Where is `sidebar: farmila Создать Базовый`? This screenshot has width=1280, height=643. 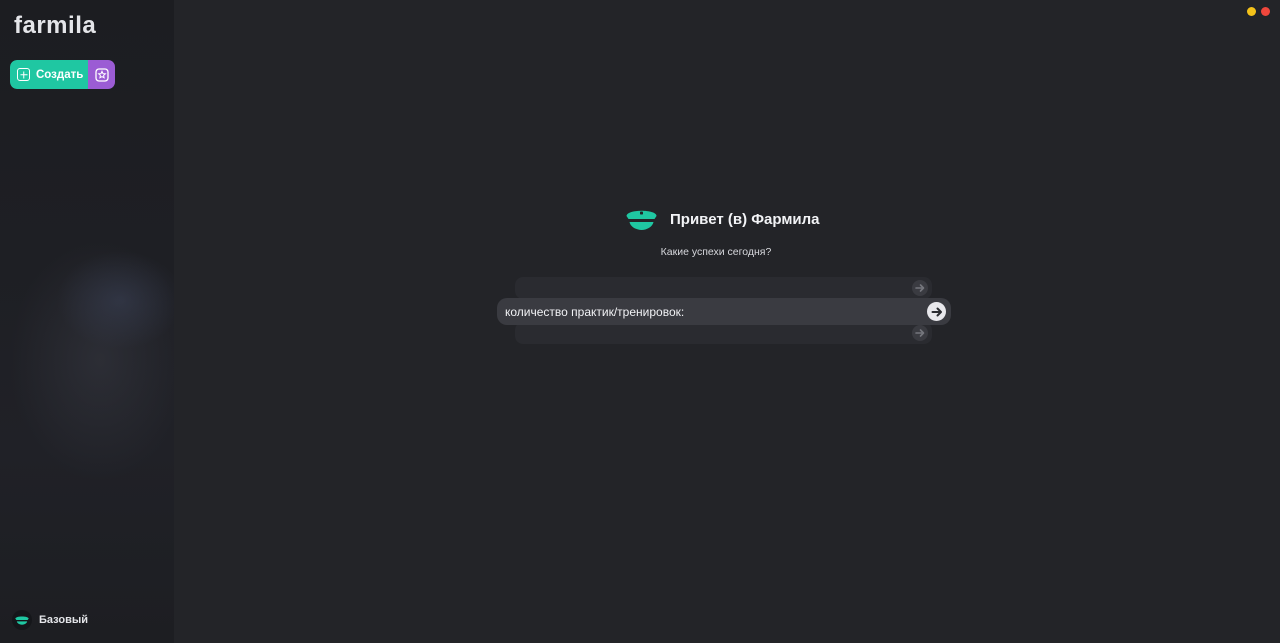
sidebar: farmila Создать Базовый is located at coordinates (87, 321).